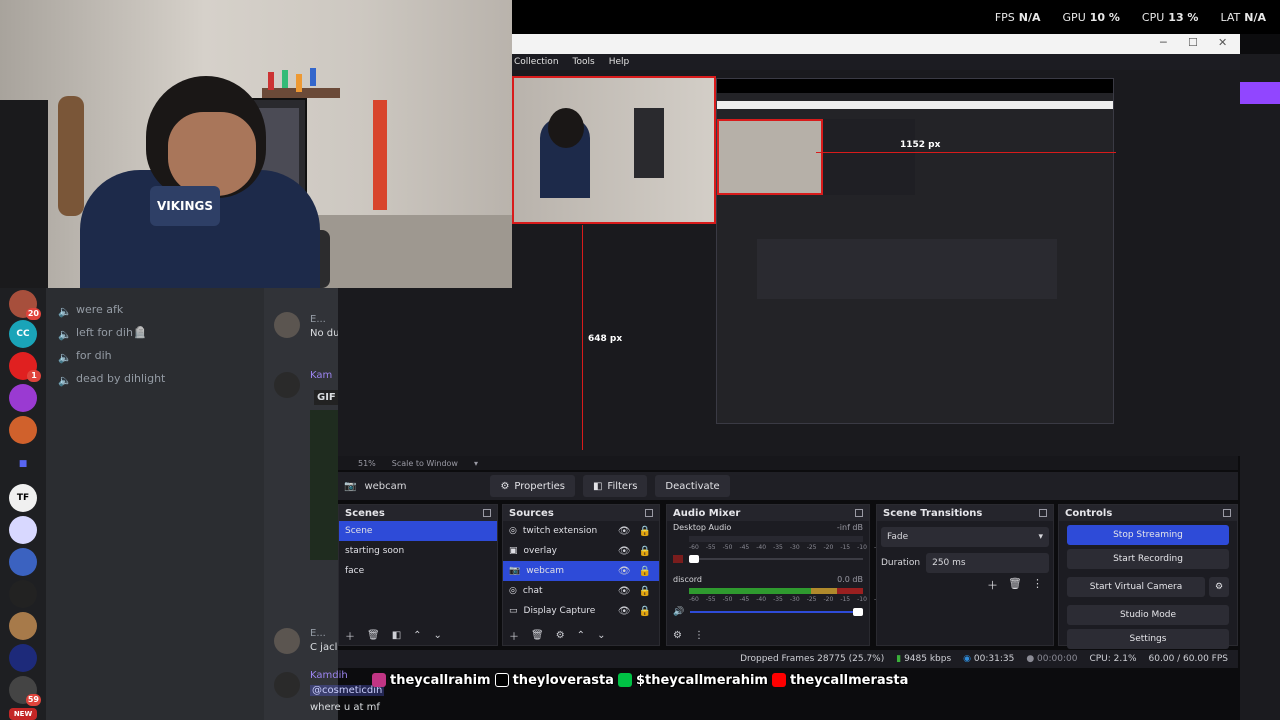 This screenshot has height=720, width=1280. Describe the element at coordinates (1148, 559) in the screenshot. I see `start-recording-button: Start Recording` at that location.